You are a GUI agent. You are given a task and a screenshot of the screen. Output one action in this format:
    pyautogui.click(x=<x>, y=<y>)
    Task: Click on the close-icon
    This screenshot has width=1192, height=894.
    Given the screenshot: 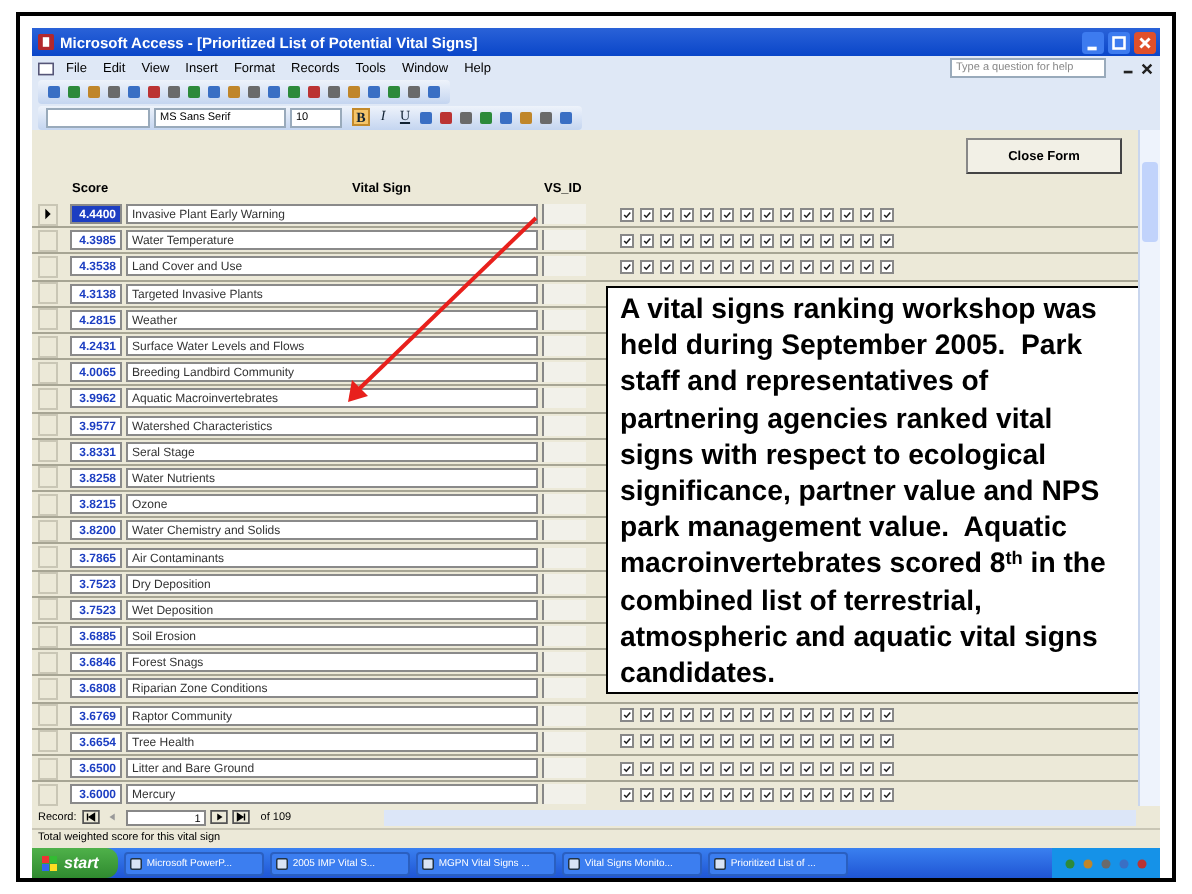 What is the action you would take?
    pyautogui.click(x=1147, y=68)
    